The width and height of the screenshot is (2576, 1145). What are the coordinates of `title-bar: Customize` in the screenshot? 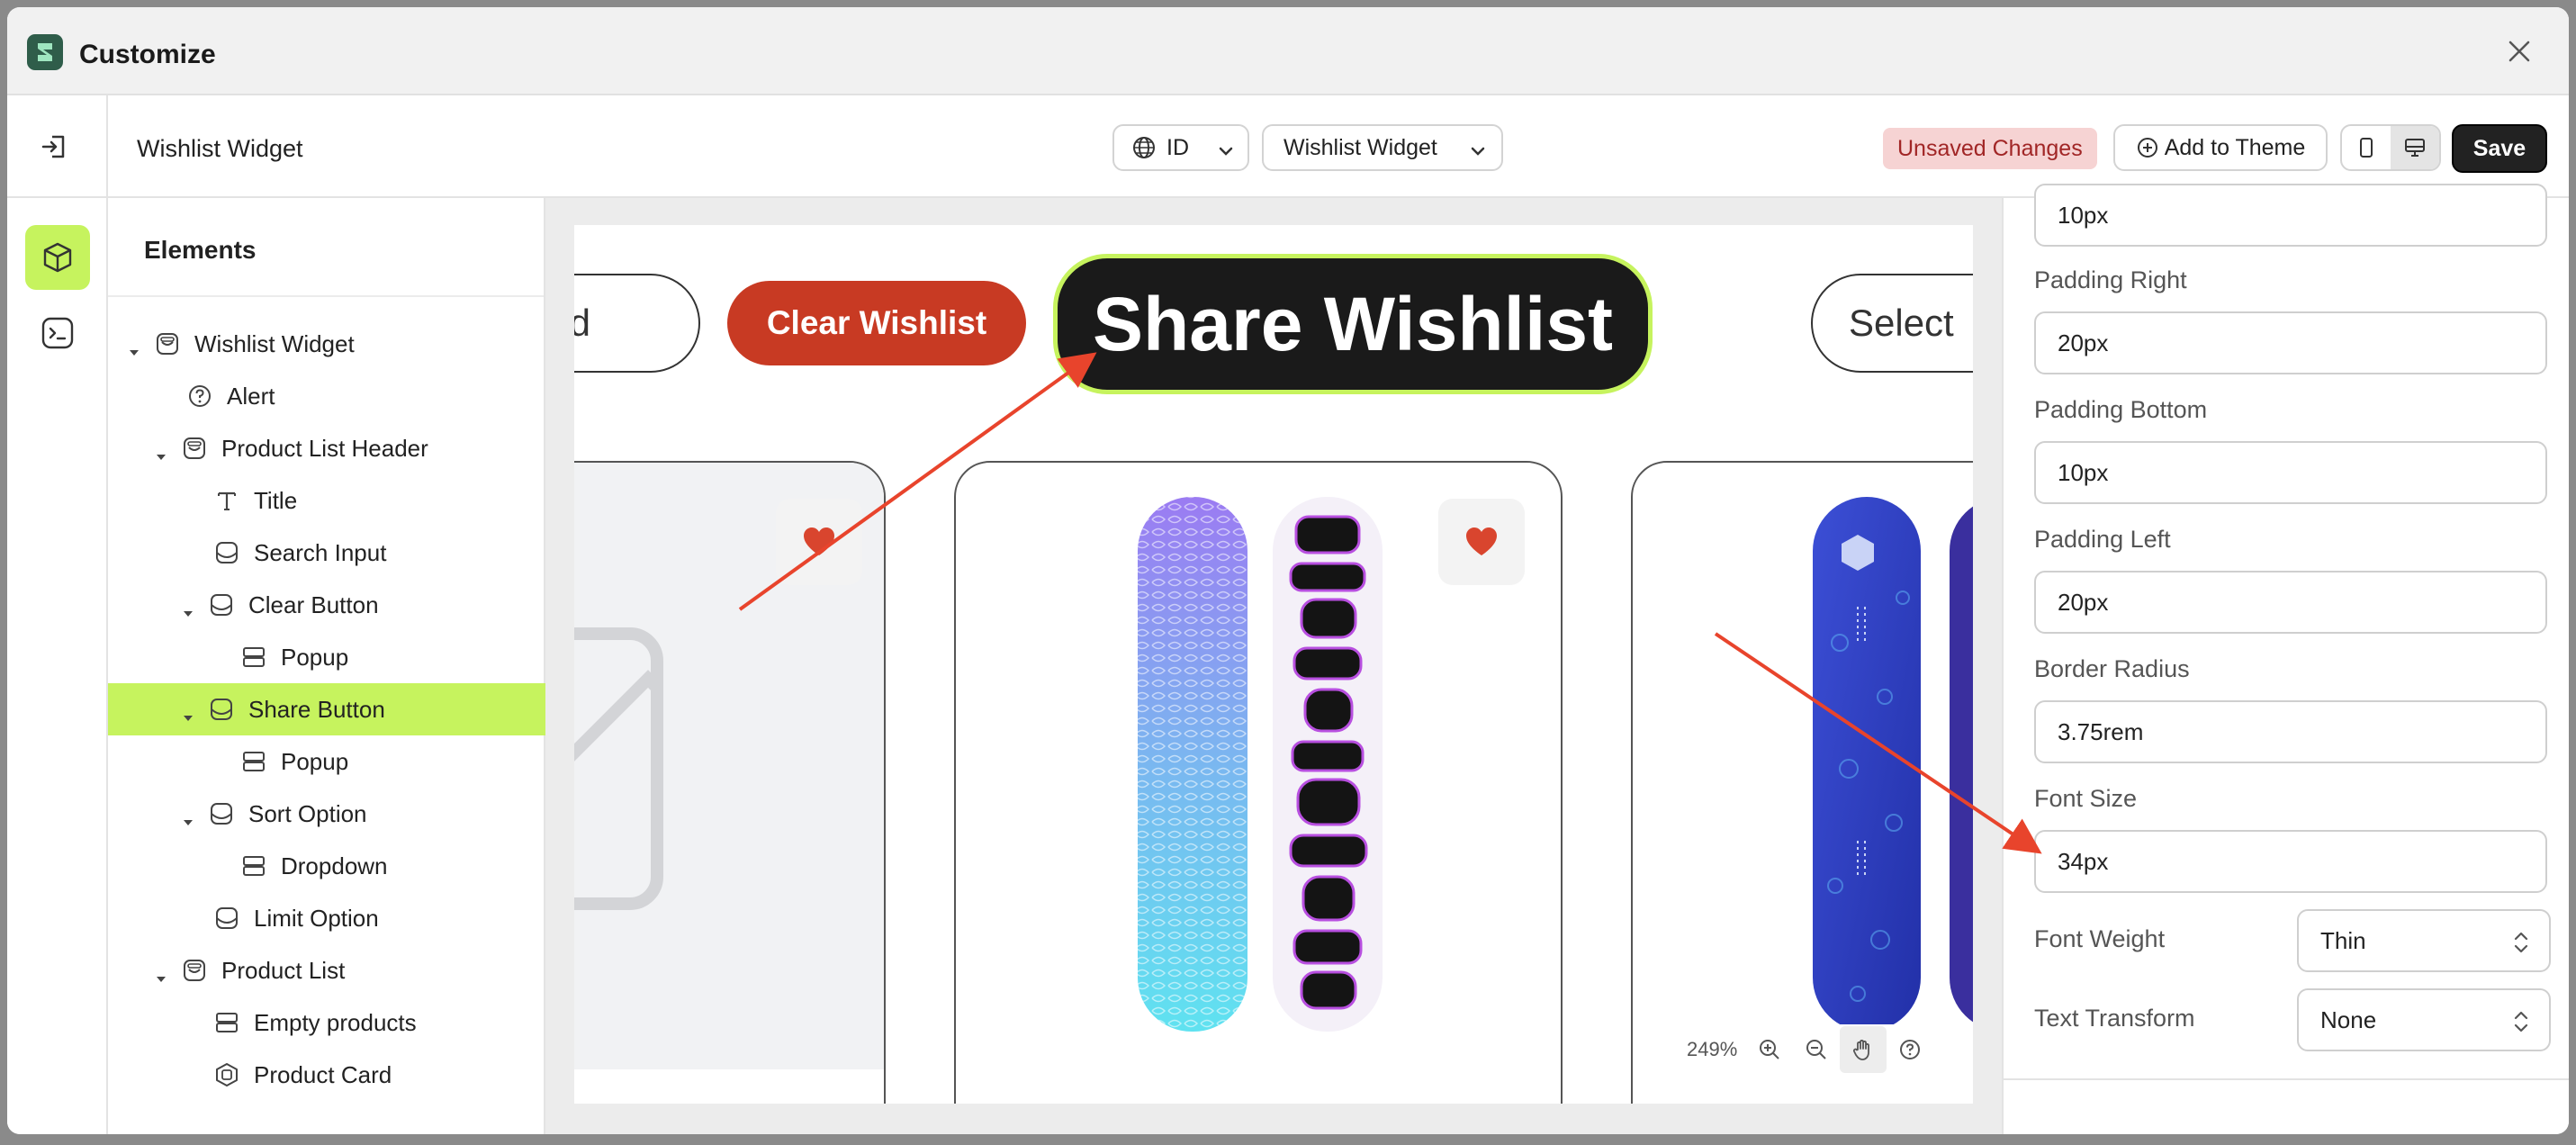 It's located at (1288, 51).